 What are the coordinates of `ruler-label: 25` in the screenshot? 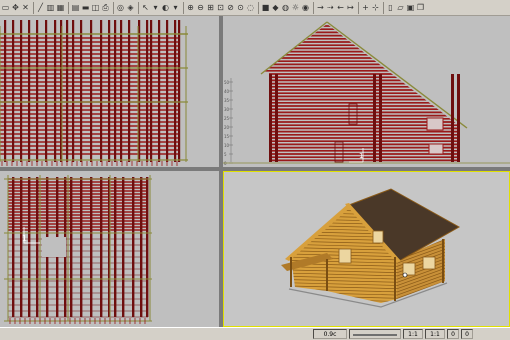 It's located at (227, 118).